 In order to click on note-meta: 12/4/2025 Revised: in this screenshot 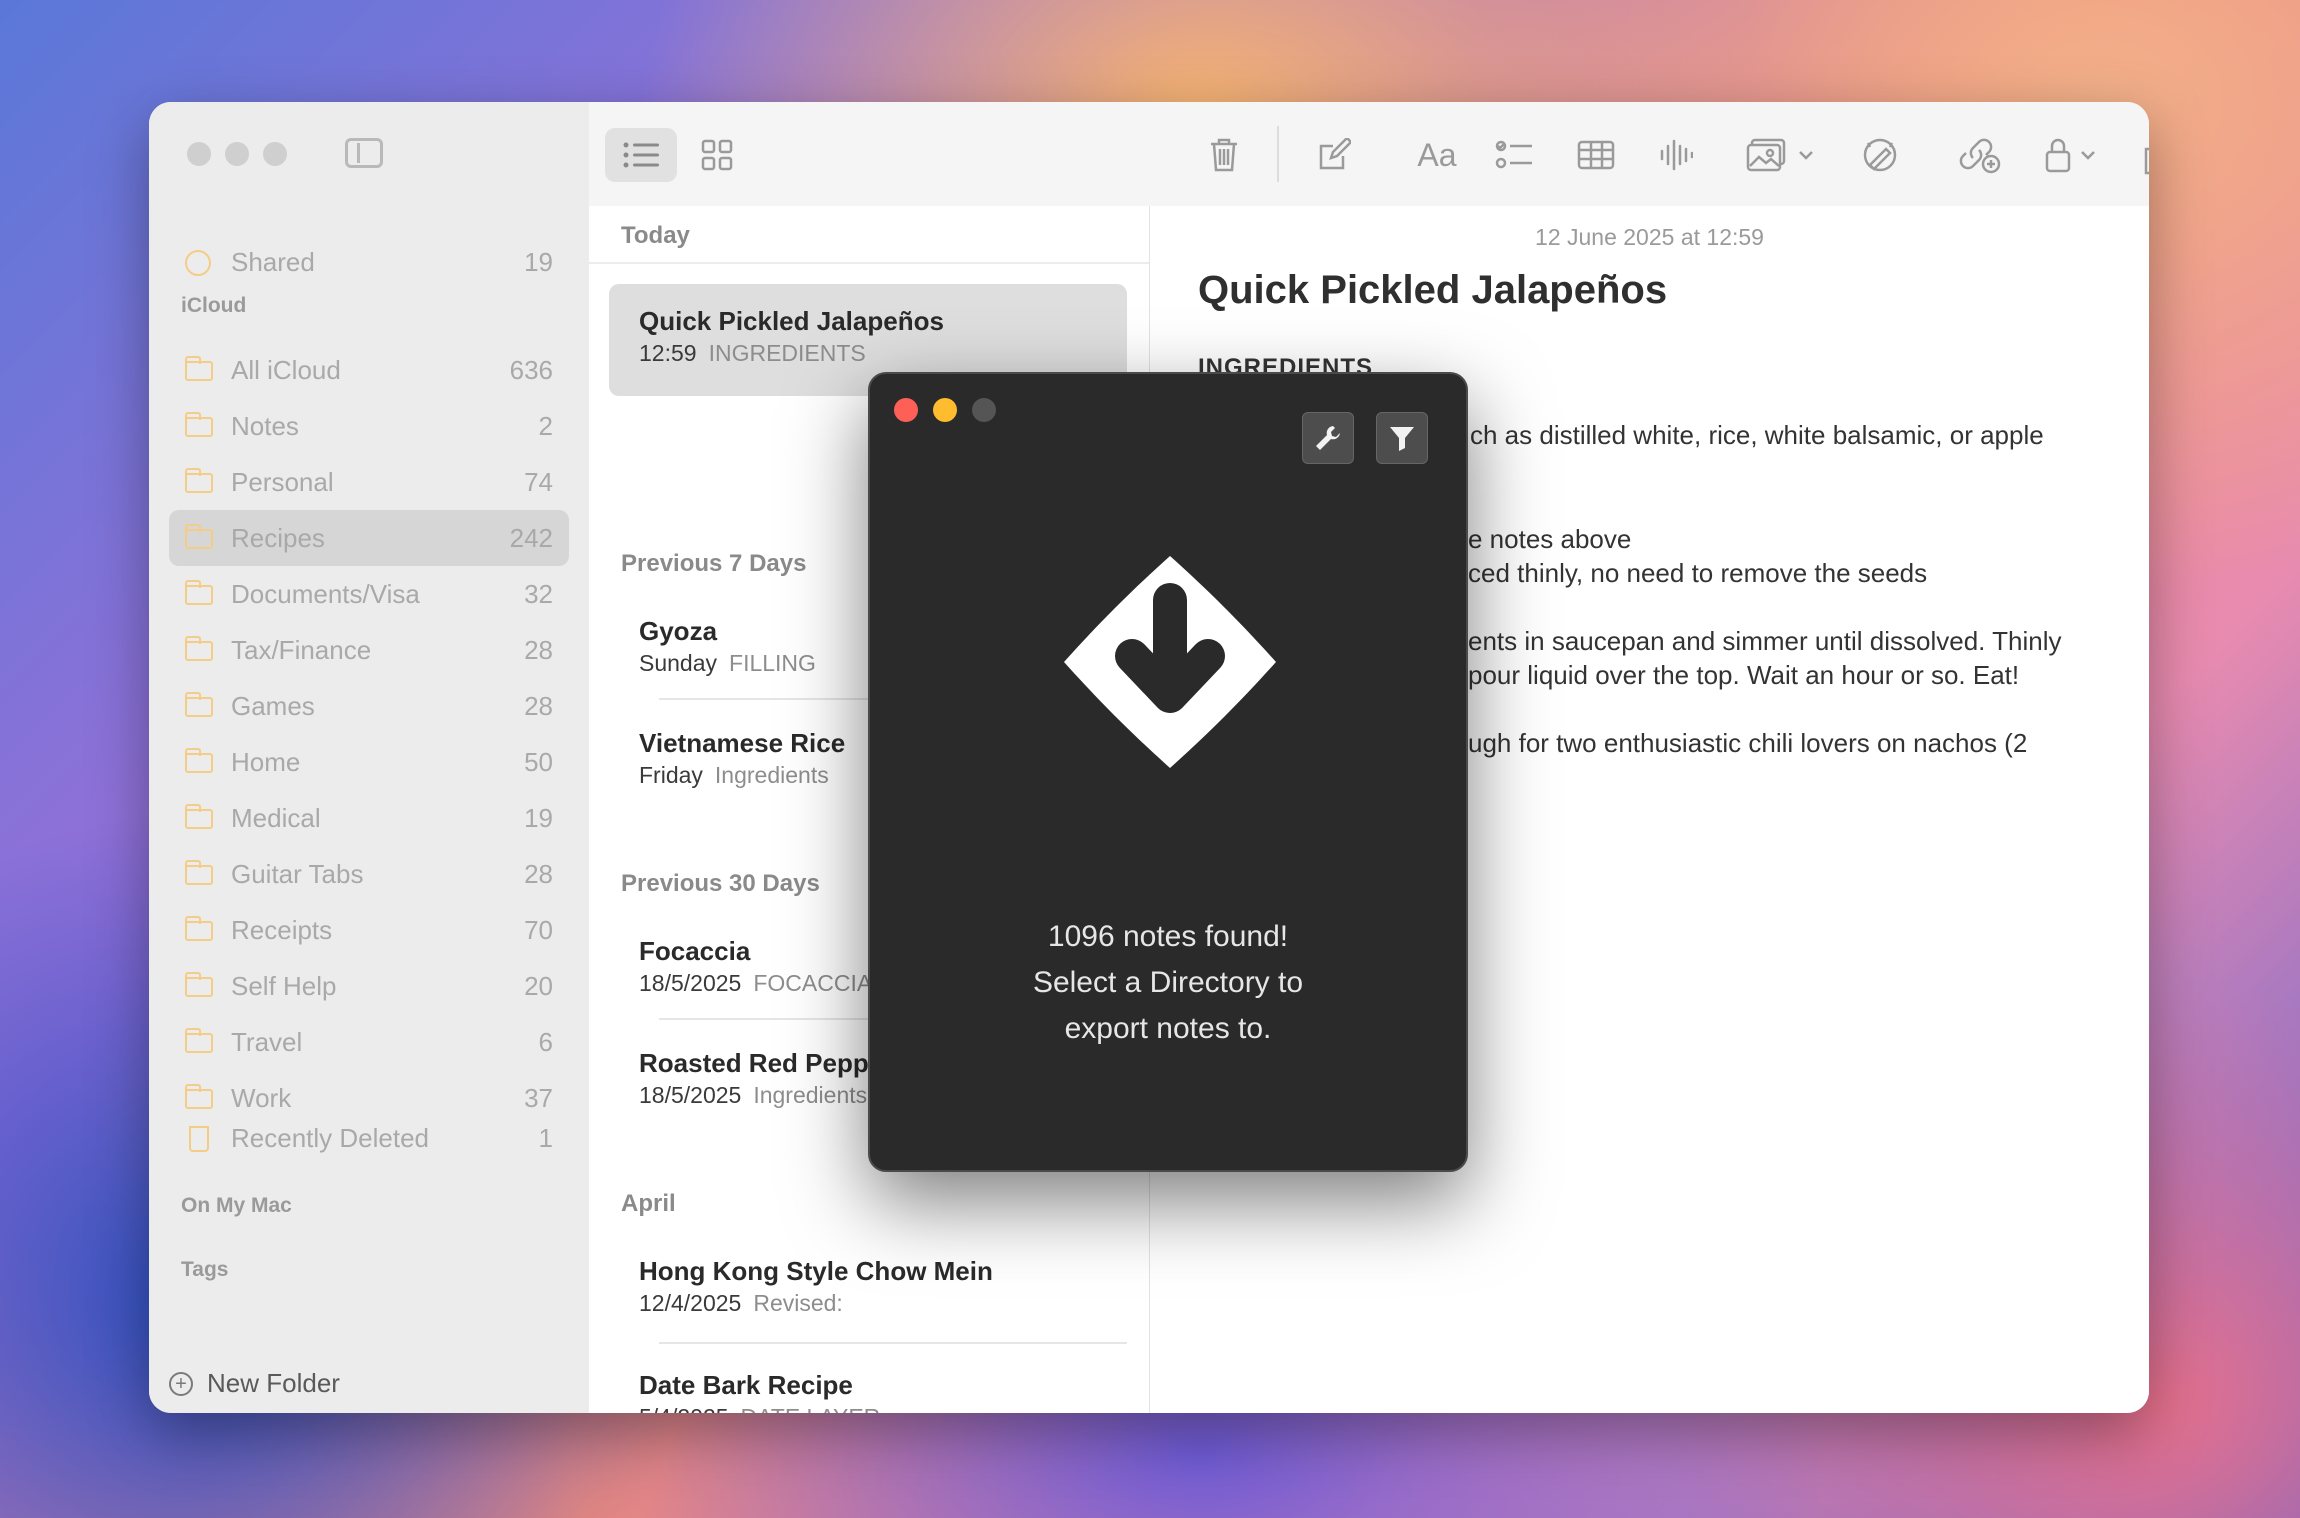, I will do `click(741, 1303)`.